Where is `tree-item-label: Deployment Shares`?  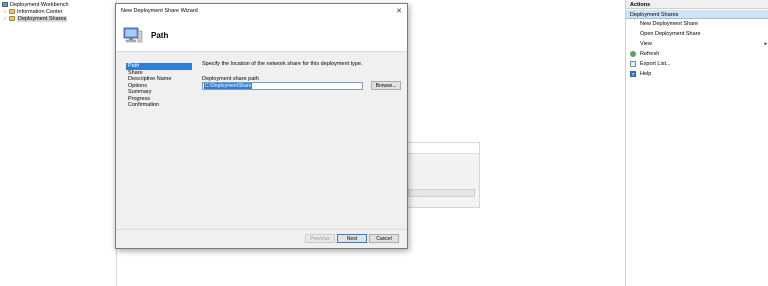 tree-item-label: Deployment Shares is located at coordinates (42, 18).